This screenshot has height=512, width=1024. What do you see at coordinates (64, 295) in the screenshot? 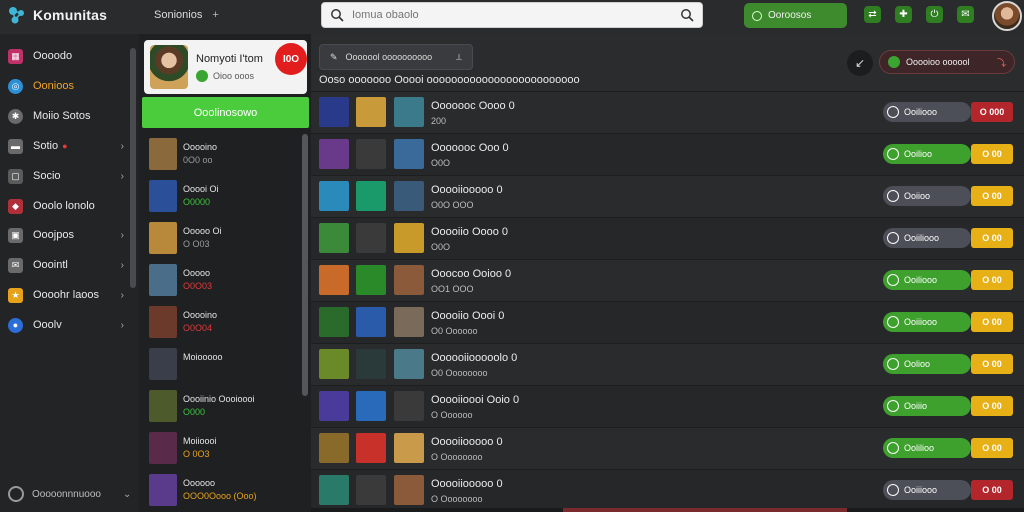
I see `sidebar-item-favorites: ★ Oooohr laoos ›` at bounding box center [64, 295].